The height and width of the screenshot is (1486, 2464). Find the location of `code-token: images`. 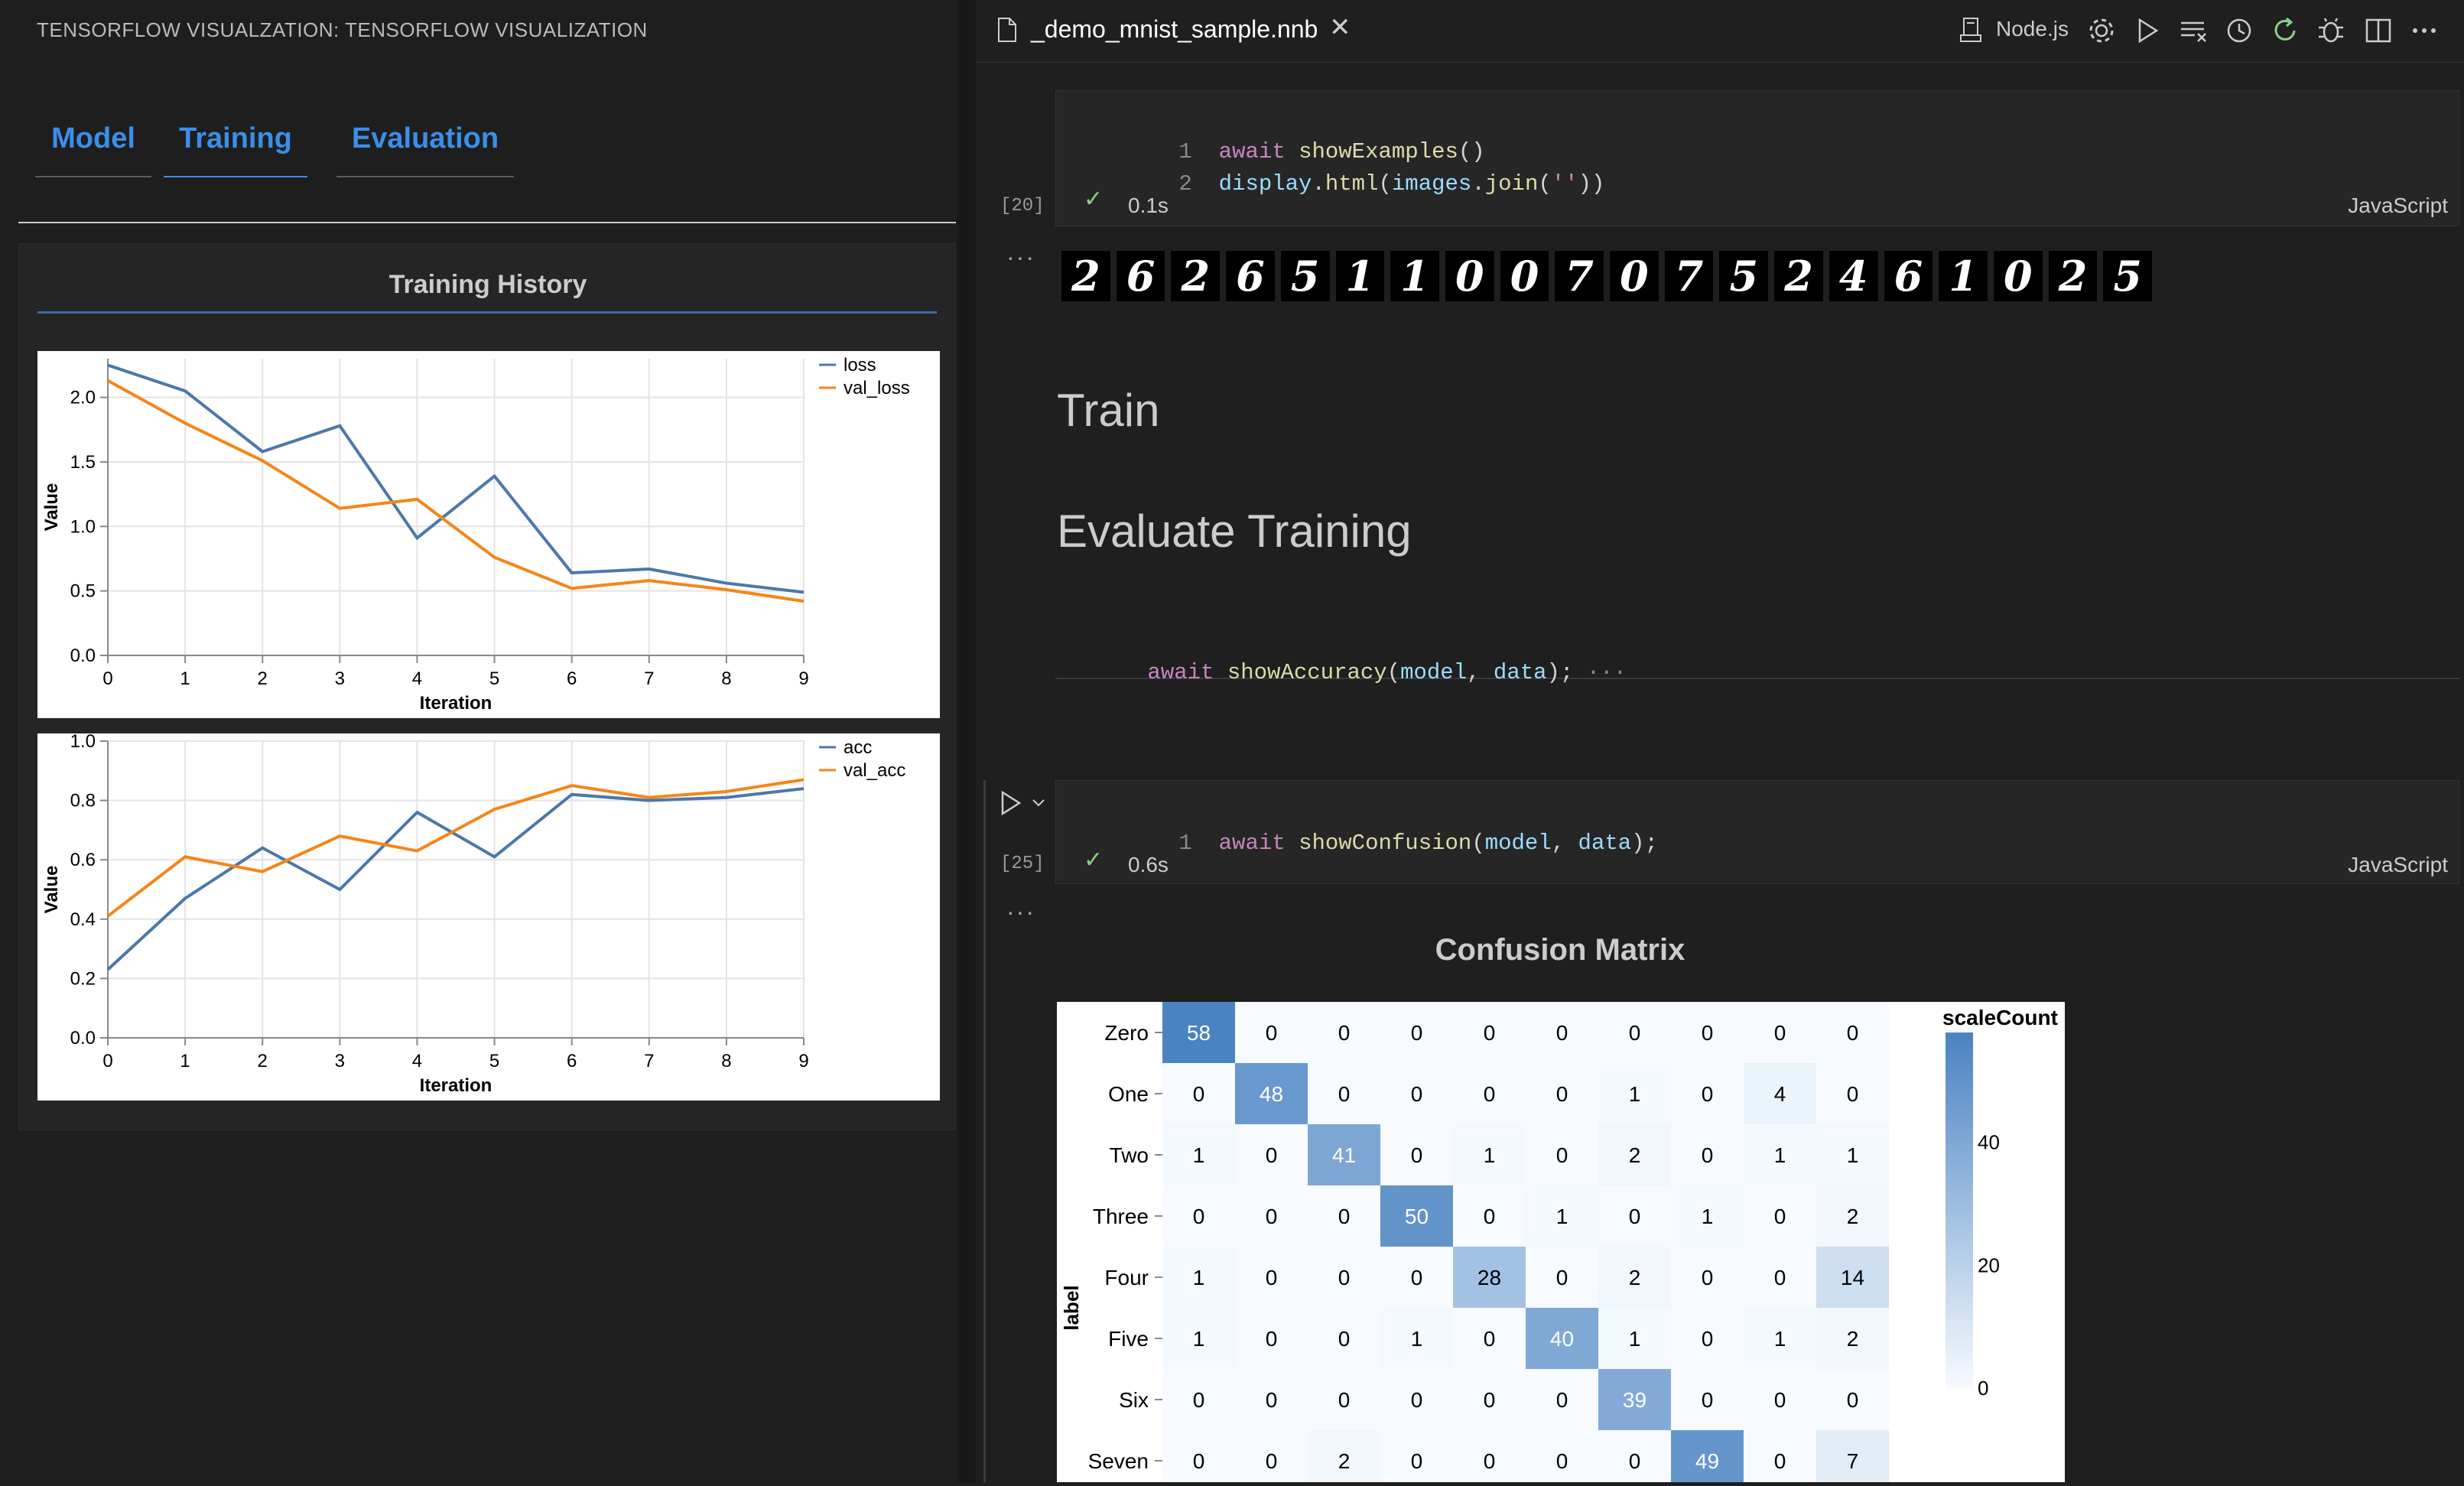

code-token: images is located at coordinates (1431, 184).